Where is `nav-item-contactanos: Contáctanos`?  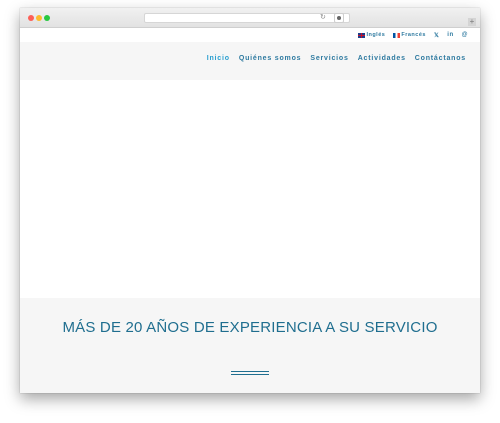
nav-item-contactanos: Contáctanos is located at coordinates (440, 58).